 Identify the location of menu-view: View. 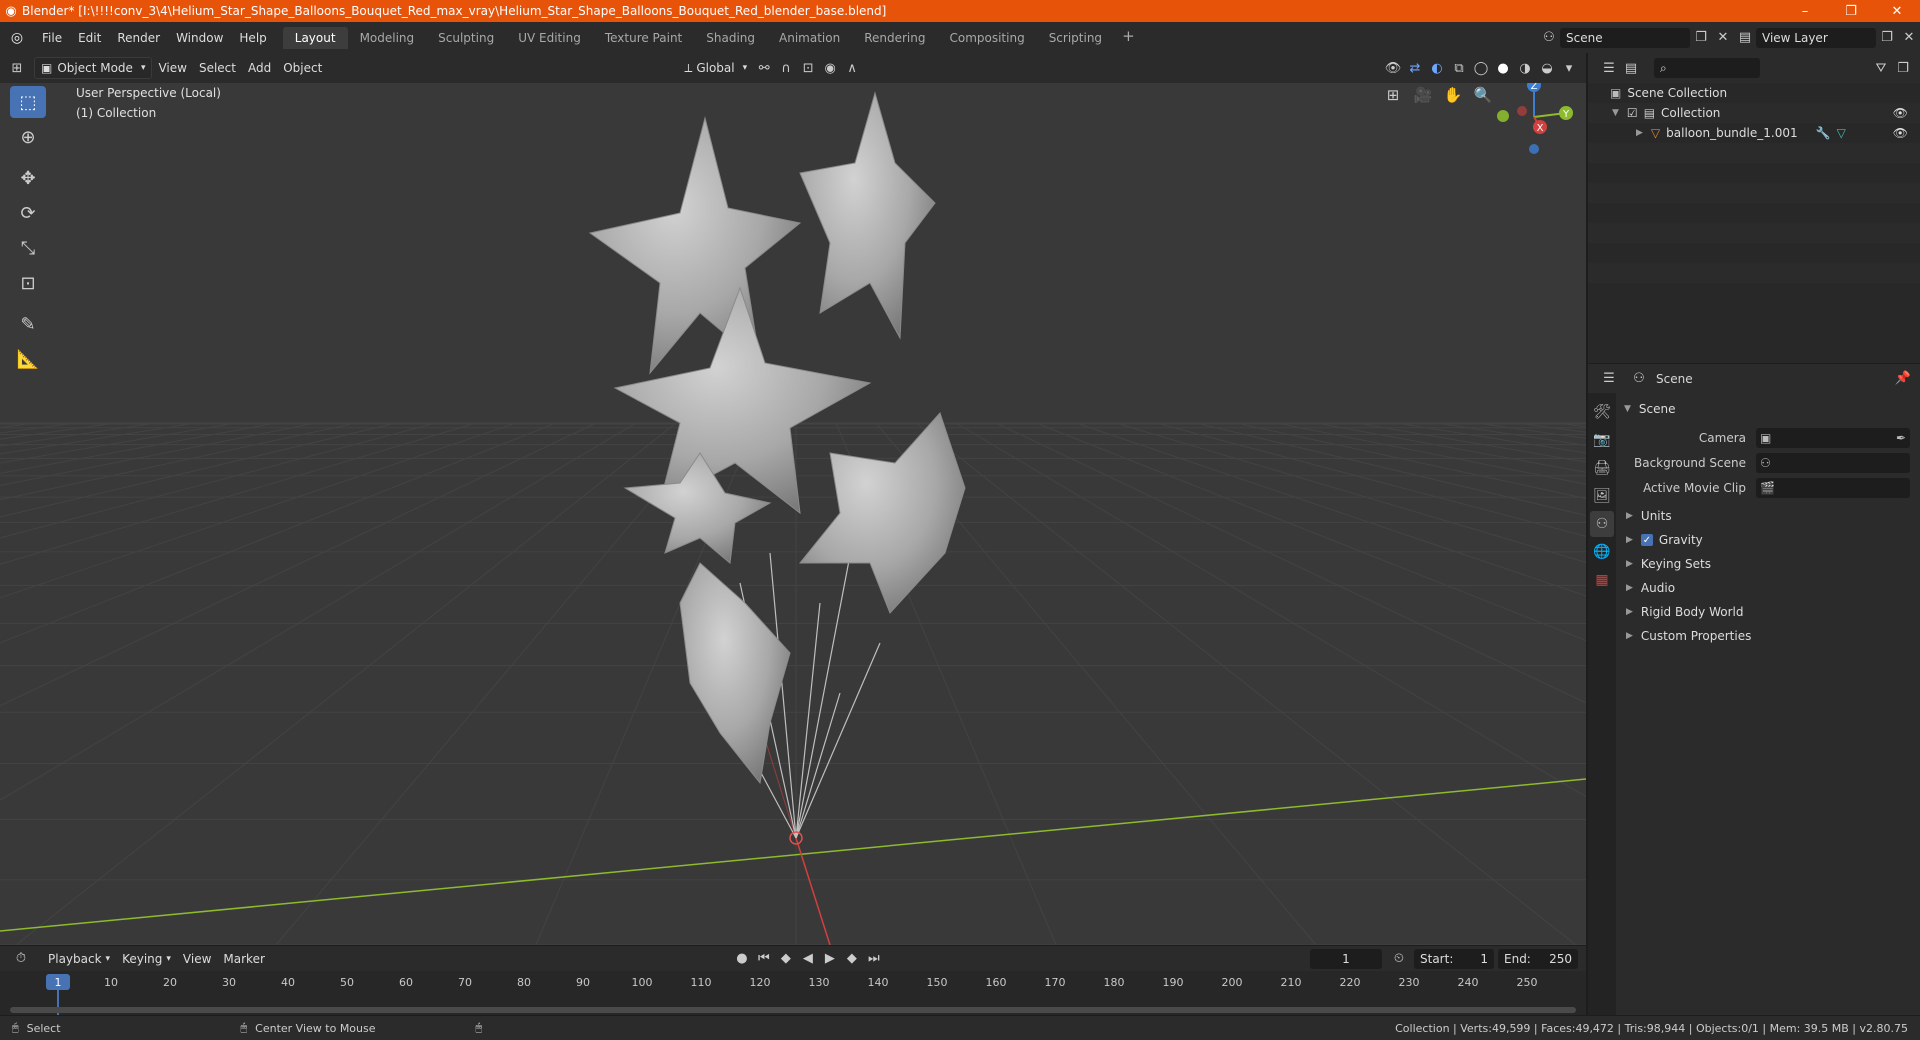
(172, 68).